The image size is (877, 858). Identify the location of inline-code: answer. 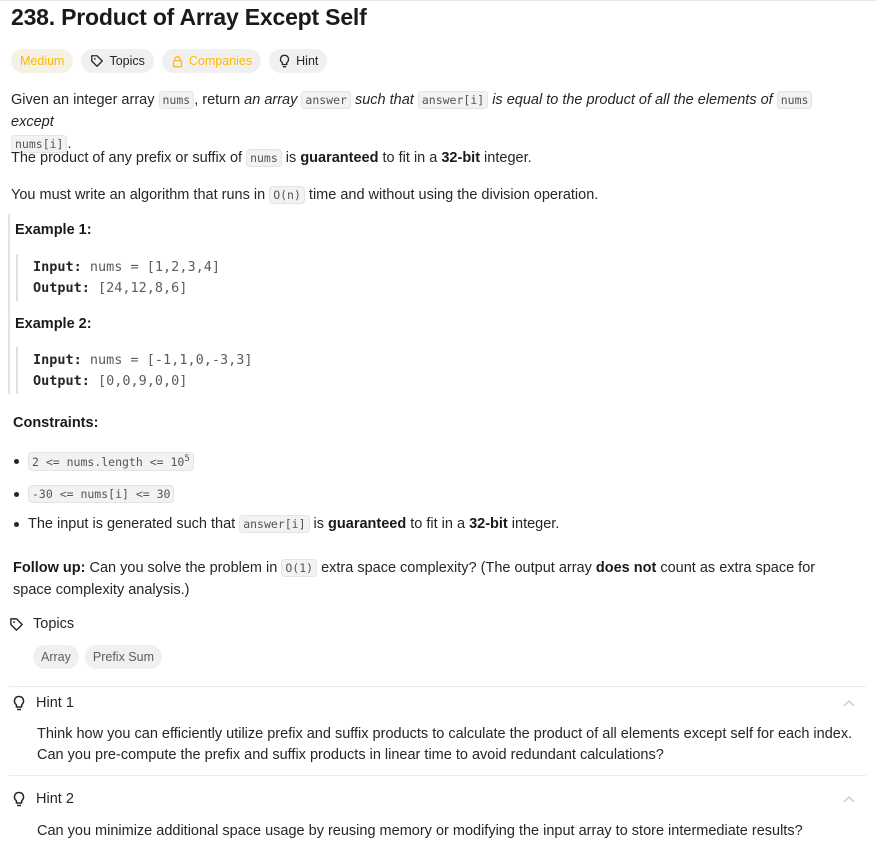
(326, 100).